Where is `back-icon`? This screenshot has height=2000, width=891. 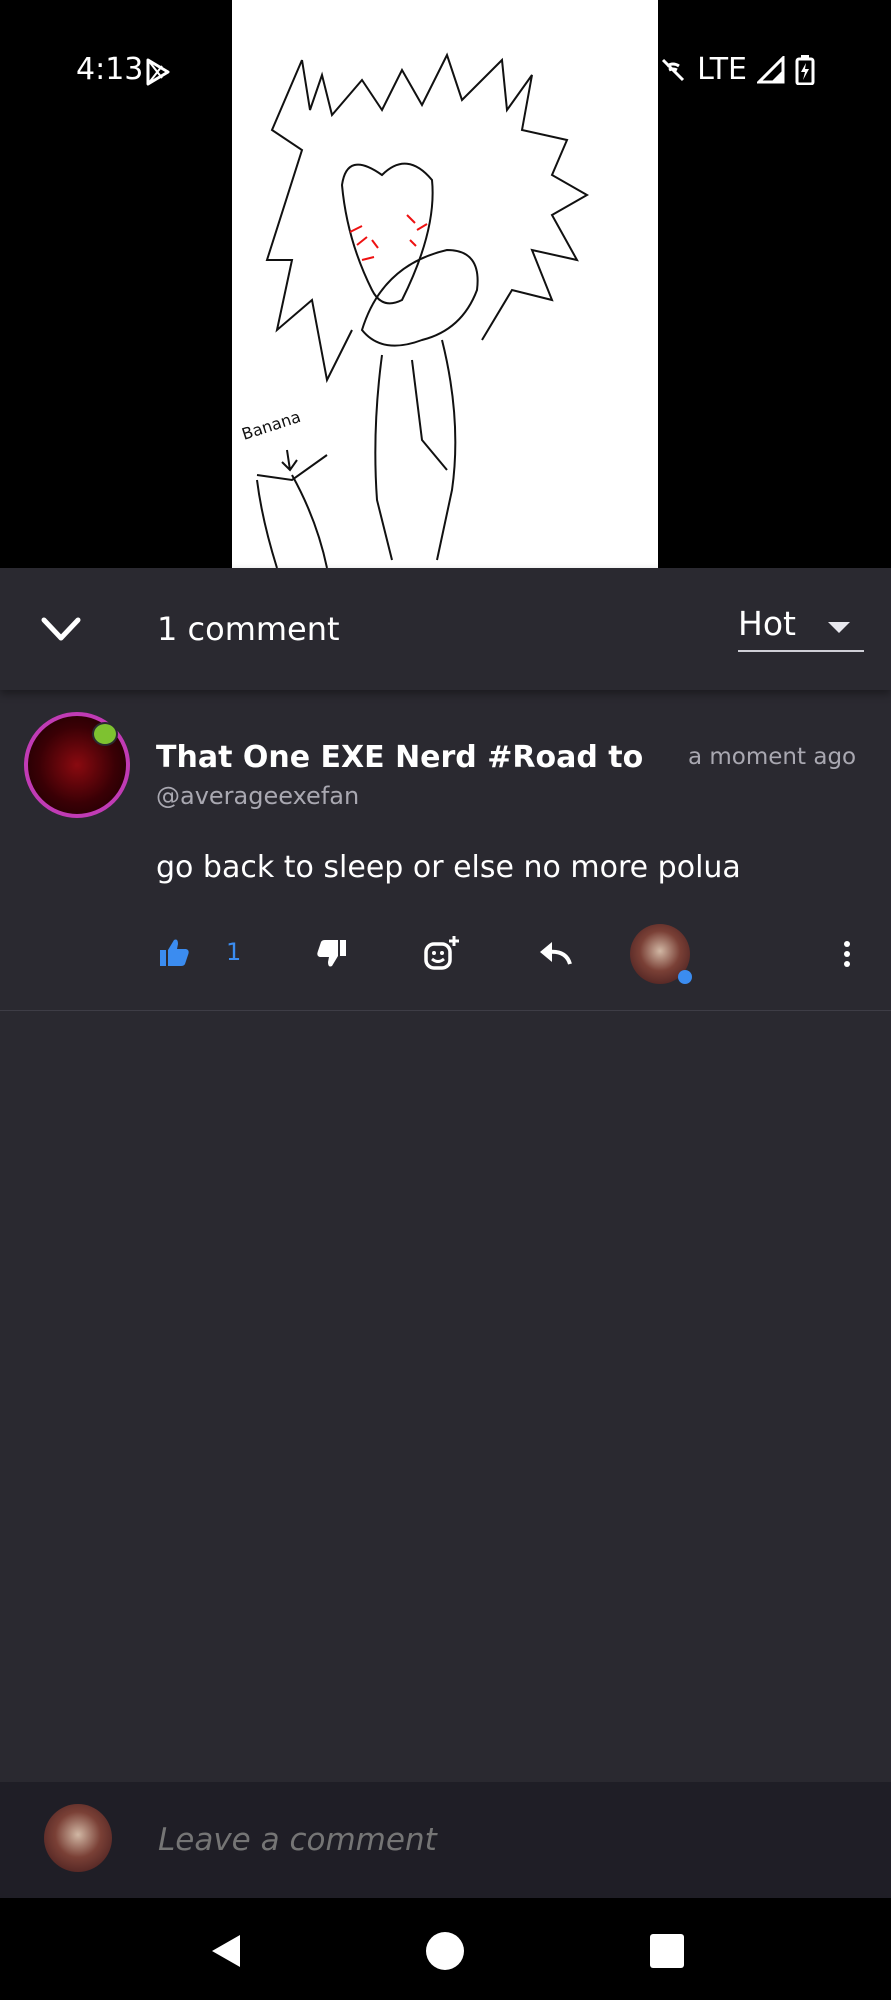 back-icon is located at coordinates (226, 1951).